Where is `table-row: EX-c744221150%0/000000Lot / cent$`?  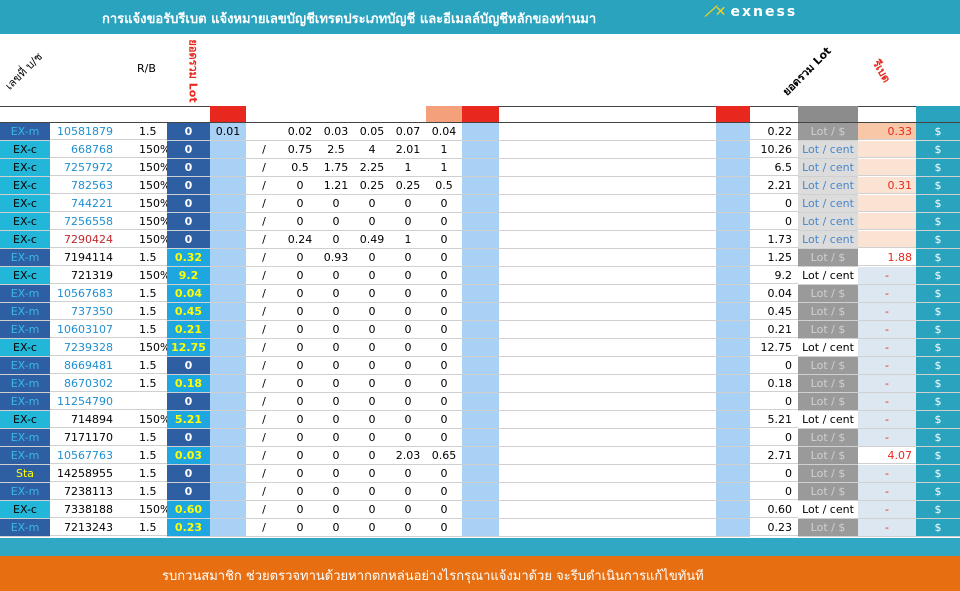
table-row: EX-c744221150%0/000000Lot / cent$ is located at coordinates (480, 204).